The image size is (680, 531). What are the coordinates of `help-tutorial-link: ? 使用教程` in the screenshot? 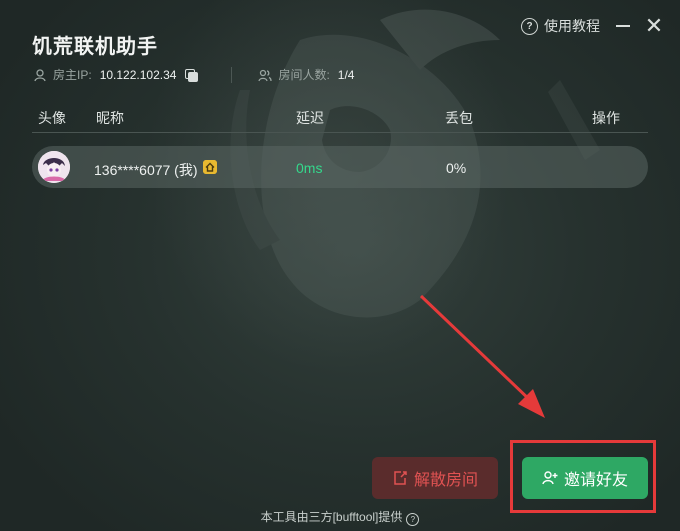 It's located at (560, 26).